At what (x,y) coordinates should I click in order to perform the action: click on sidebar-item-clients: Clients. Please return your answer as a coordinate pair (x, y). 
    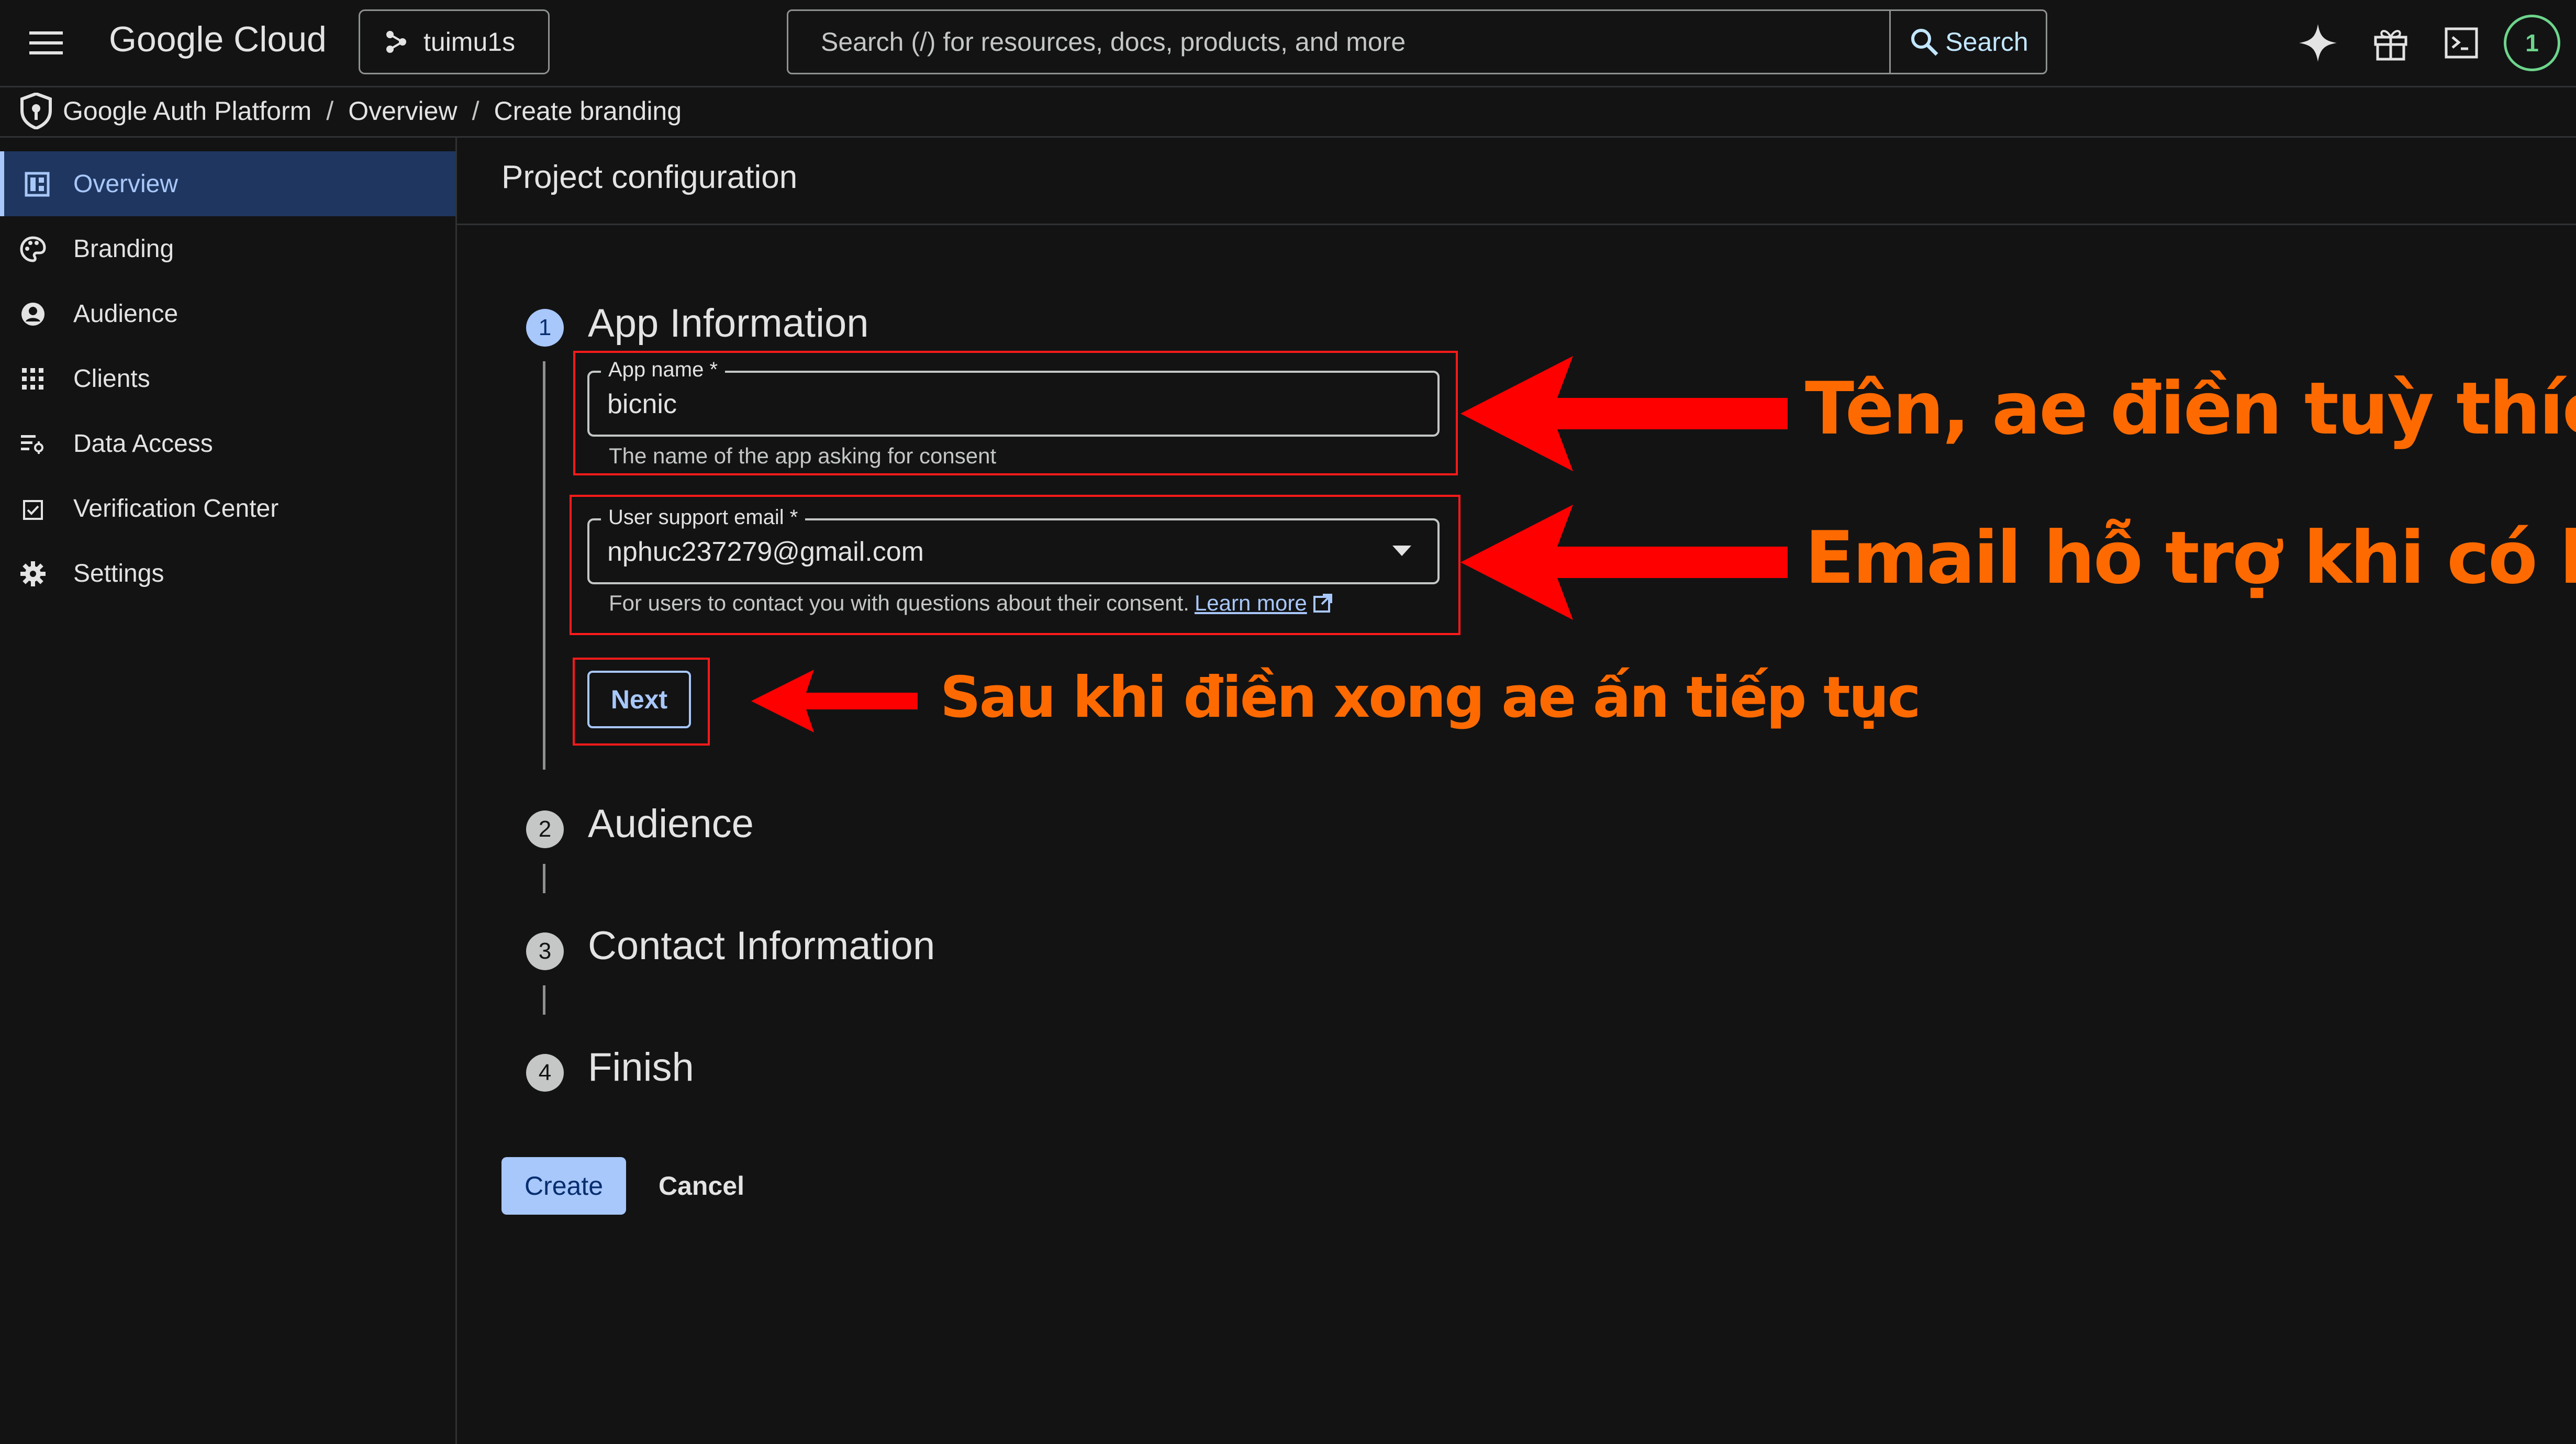
    Looking at the image, I should click on (227, 378).